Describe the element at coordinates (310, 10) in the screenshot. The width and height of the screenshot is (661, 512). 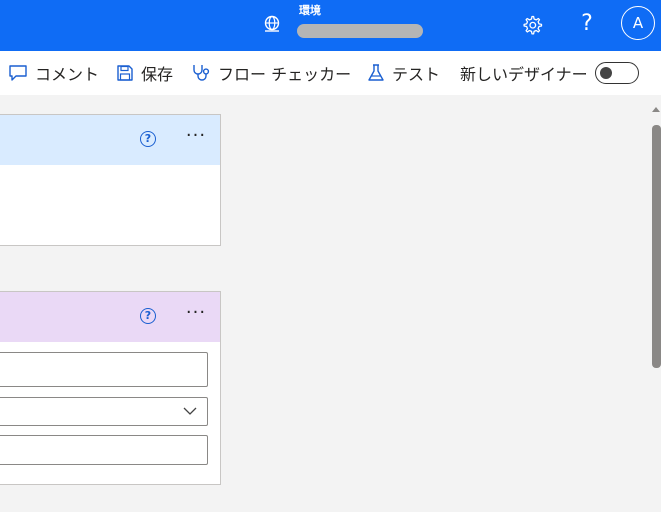
I see `environment-label: 環境` at that location.